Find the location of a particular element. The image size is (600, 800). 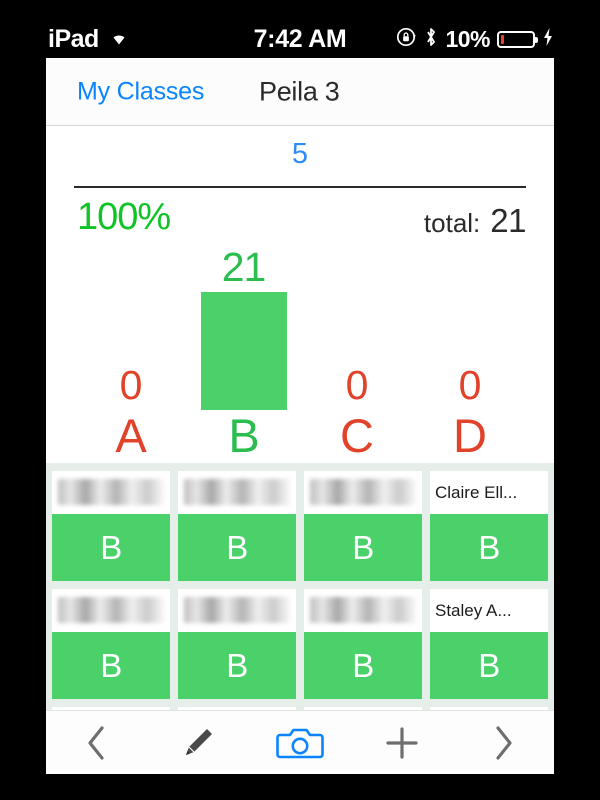

bar-count-c: 0 is located at coordinates (357, 384).